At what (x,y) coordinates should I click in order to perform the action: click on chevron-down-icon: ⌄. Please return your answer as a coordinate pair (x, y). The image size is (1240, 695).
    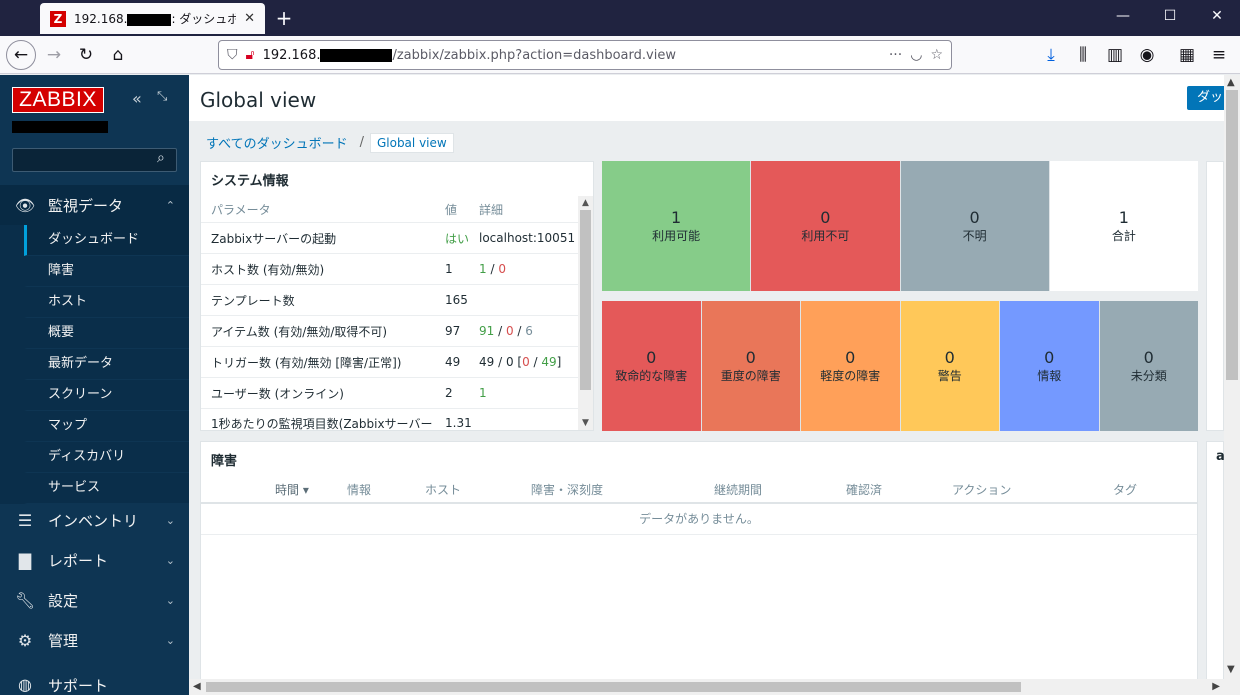
    Looking at the image, I should click on (170, 560).